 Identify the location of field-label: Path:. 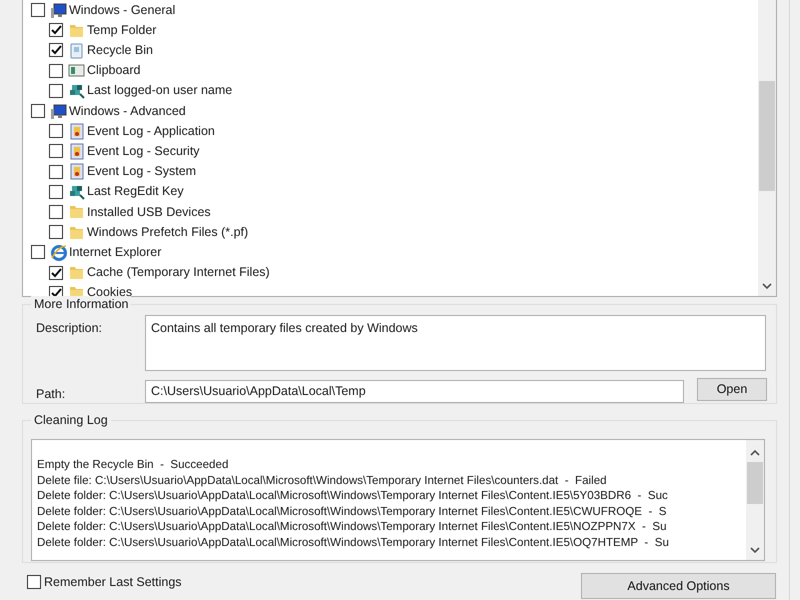
(51, 394).